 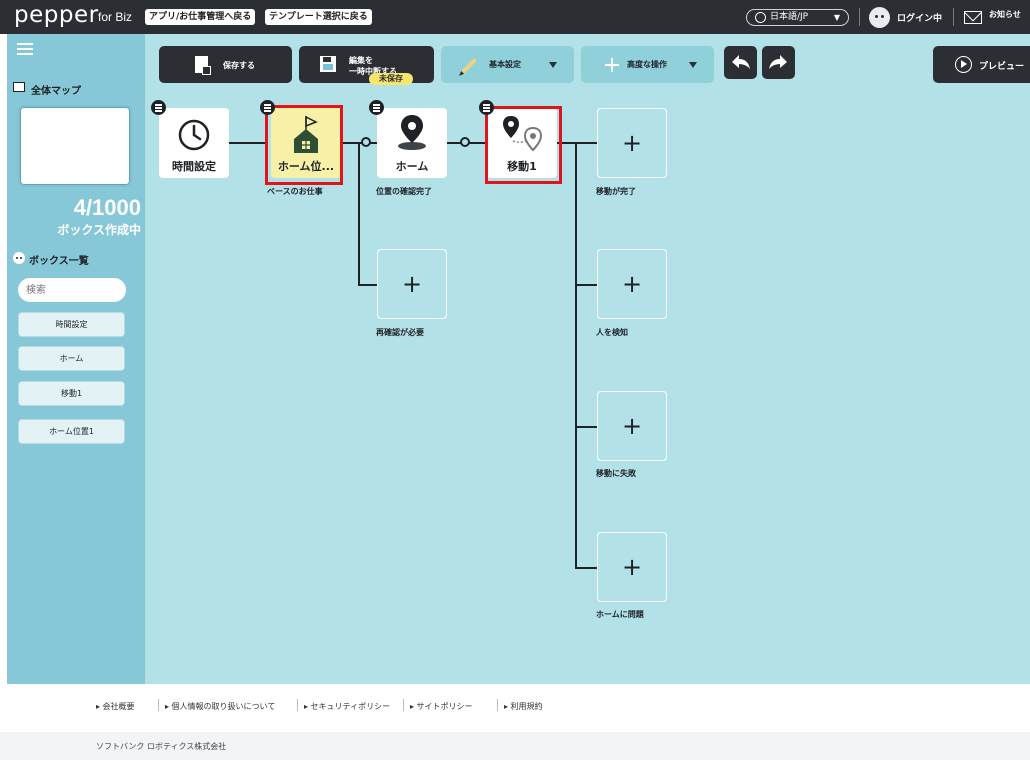 What do you see at coordinates (161, 746) in the screenshot?
I see `copyright: ソフトバンク ロボティクス株式会社` at bounding box center [161, 746].